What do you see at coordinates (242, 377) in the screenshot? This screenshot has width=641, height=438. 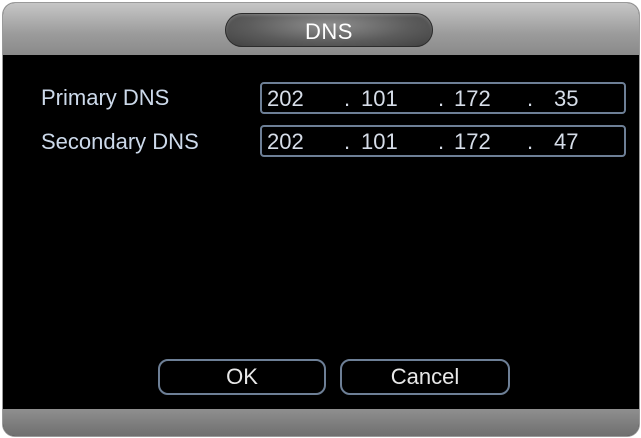 I see `ok-button: OK` at bounding box center [242, 377].